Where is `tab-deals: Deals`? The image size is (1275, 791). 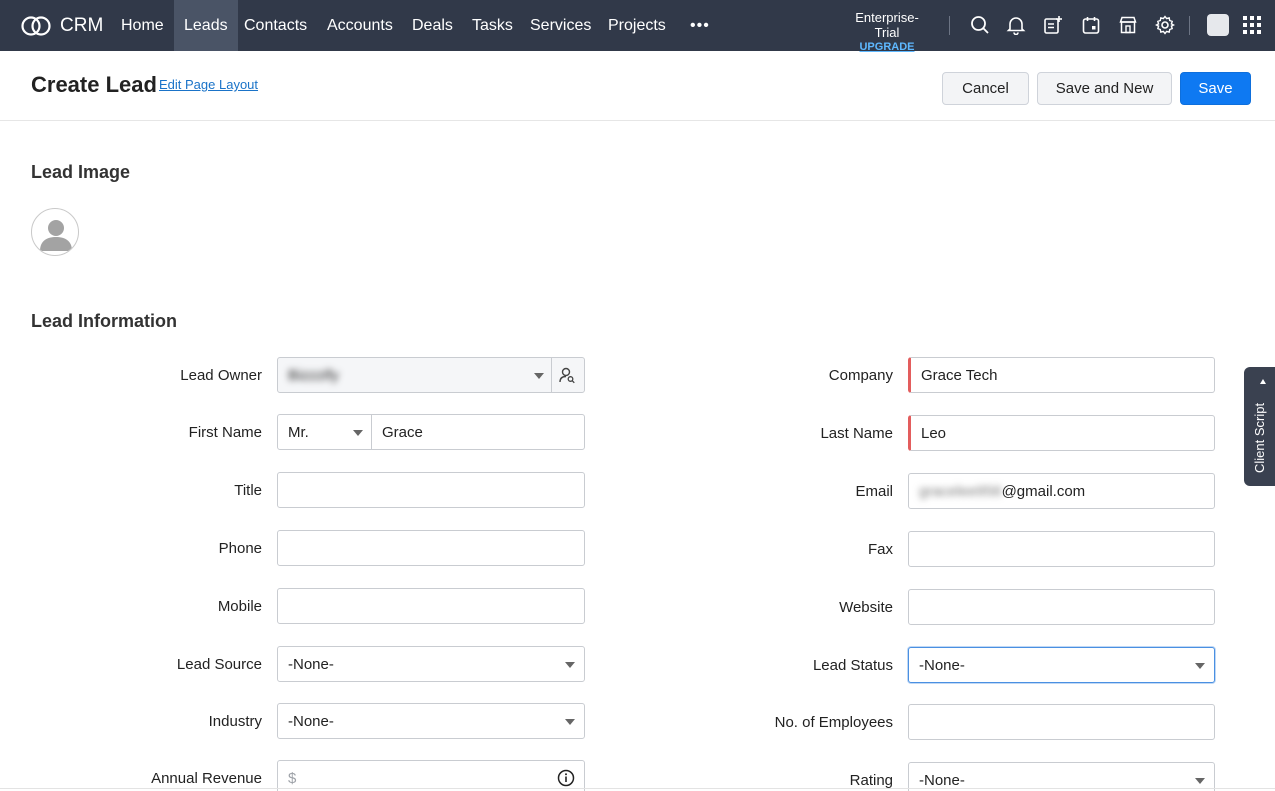 tab-deals: Deals is located at coordinates (432, 25).